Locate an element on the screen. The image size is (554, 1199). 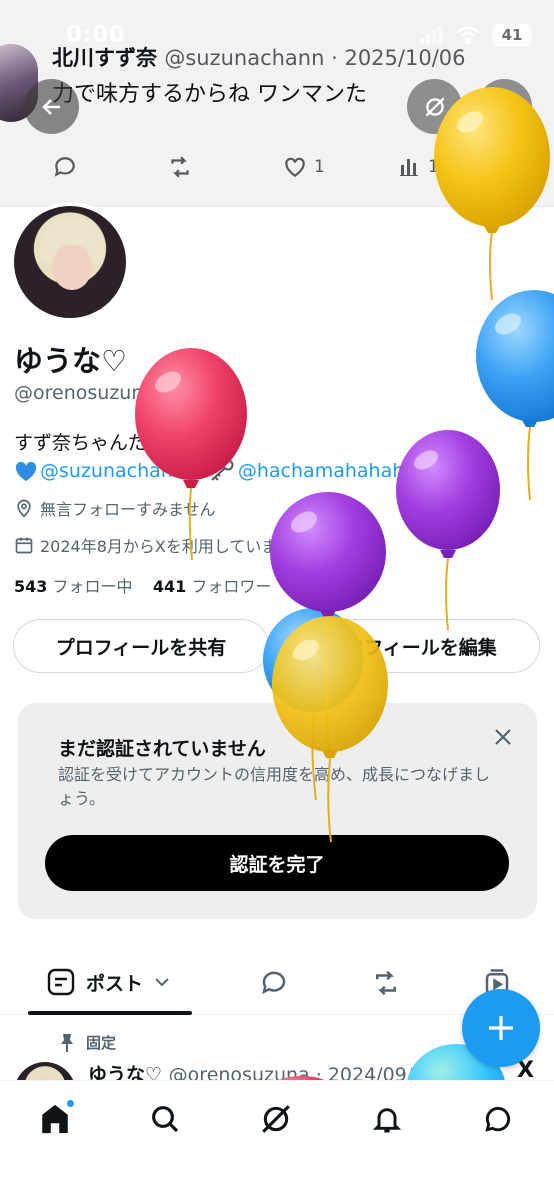
nav-search is located at coordinates (165, 1119).